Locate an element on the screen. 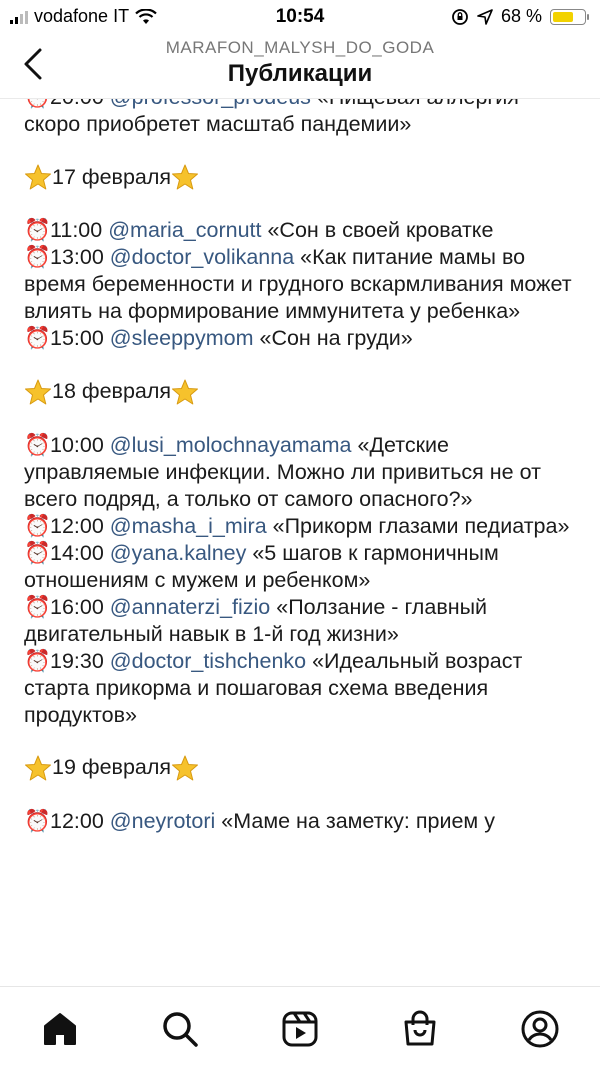  profile-tab is located at coordinates (540, 1029).